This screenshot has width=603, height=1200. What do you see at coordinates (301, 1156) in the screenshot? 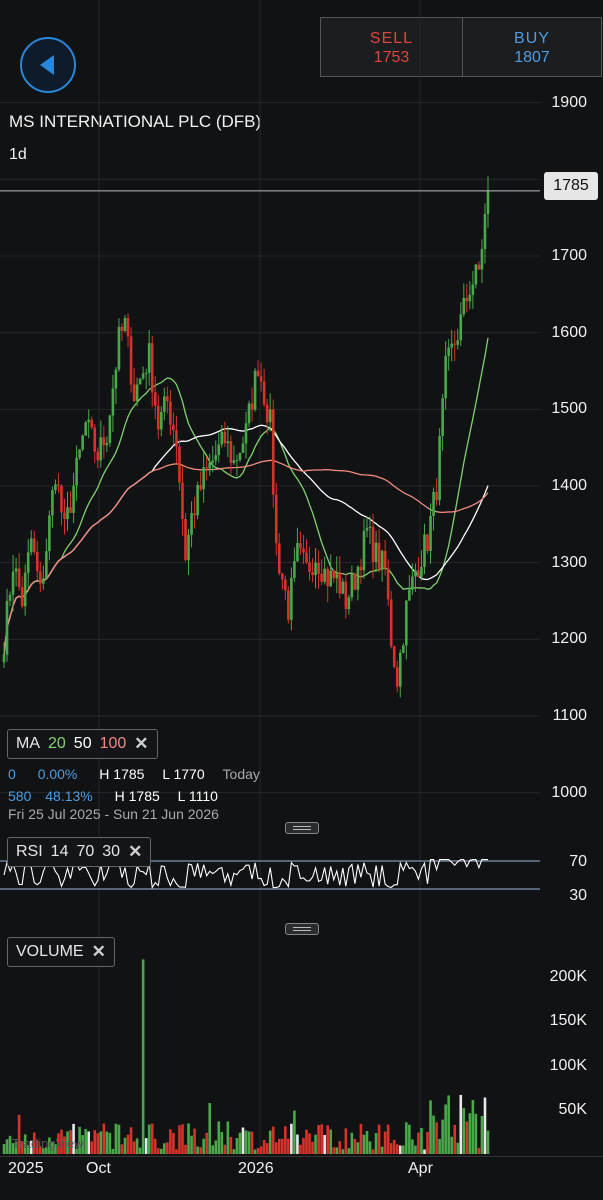
I see `x-axis-divider` at bounding box center [301, 1156].